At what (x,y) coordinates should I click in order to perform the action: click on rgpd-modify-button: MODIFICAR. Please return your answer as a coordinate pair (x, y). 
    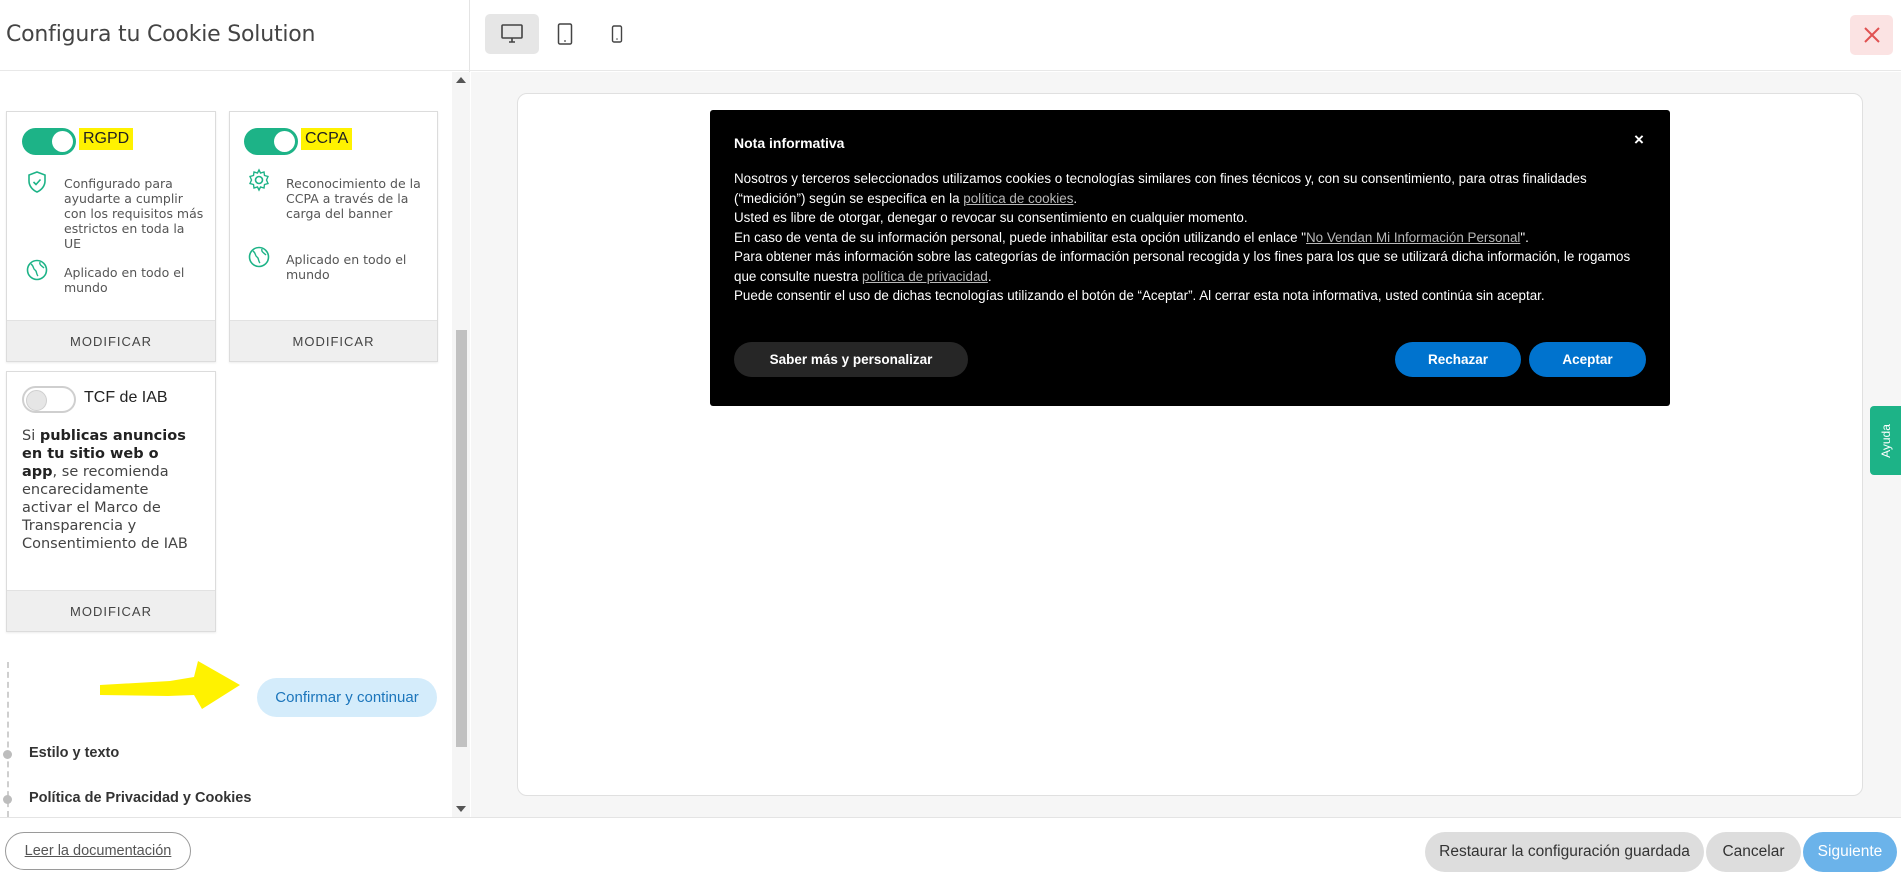
    Looking at the image, I should click on (111, 340).